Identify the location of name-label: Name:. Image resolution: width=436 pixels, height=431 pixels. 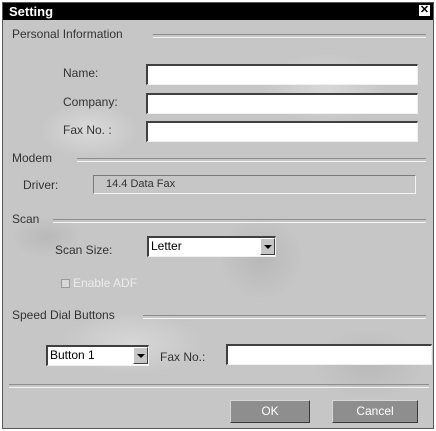
(81, 73).